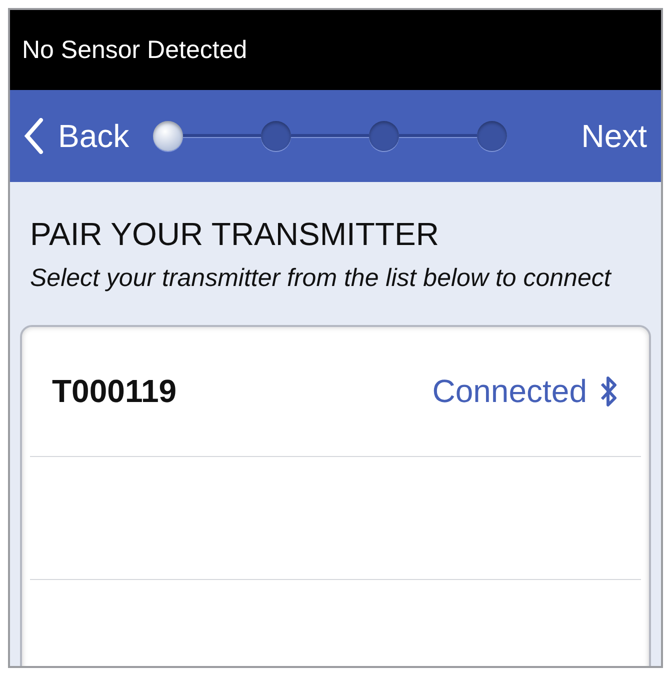 This screenshot has height=676, width=671. What do you see at coordinates (509, 391) in the screenshot?
I see `connection-status: Connected` at bounding box center [509, 391].